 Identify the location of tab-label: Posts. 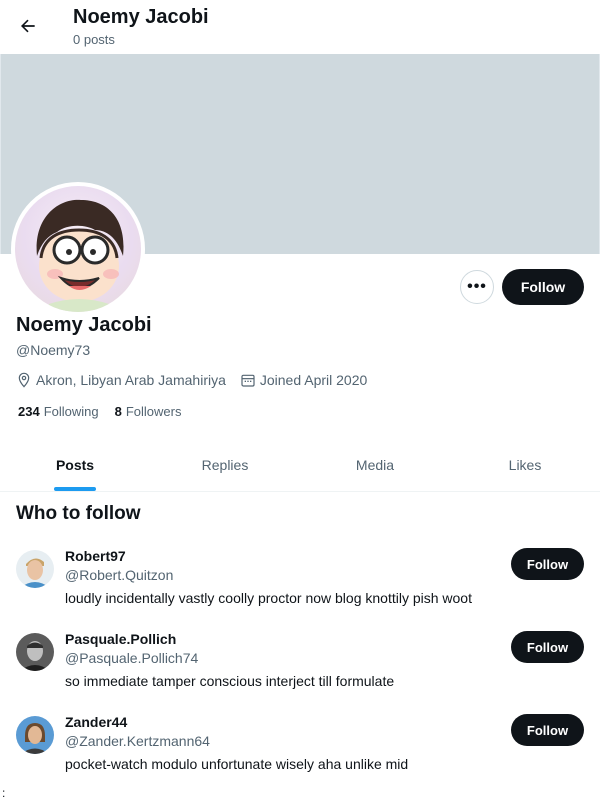
(75, 464).